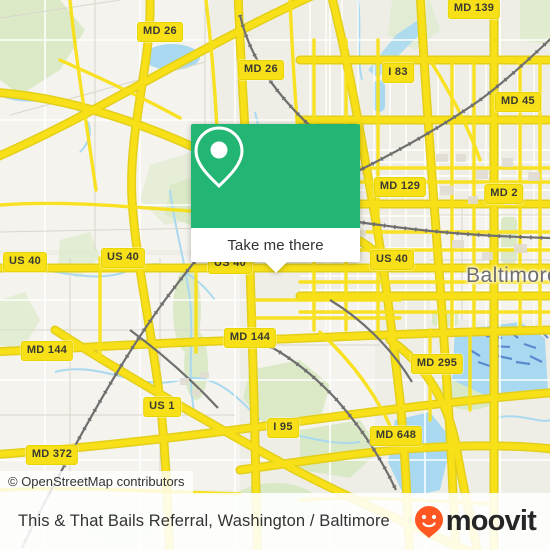 Image resolution: width=550 pixels, height=550 pixels. I want to click on popup-tail-pointer, so click(275, 267).